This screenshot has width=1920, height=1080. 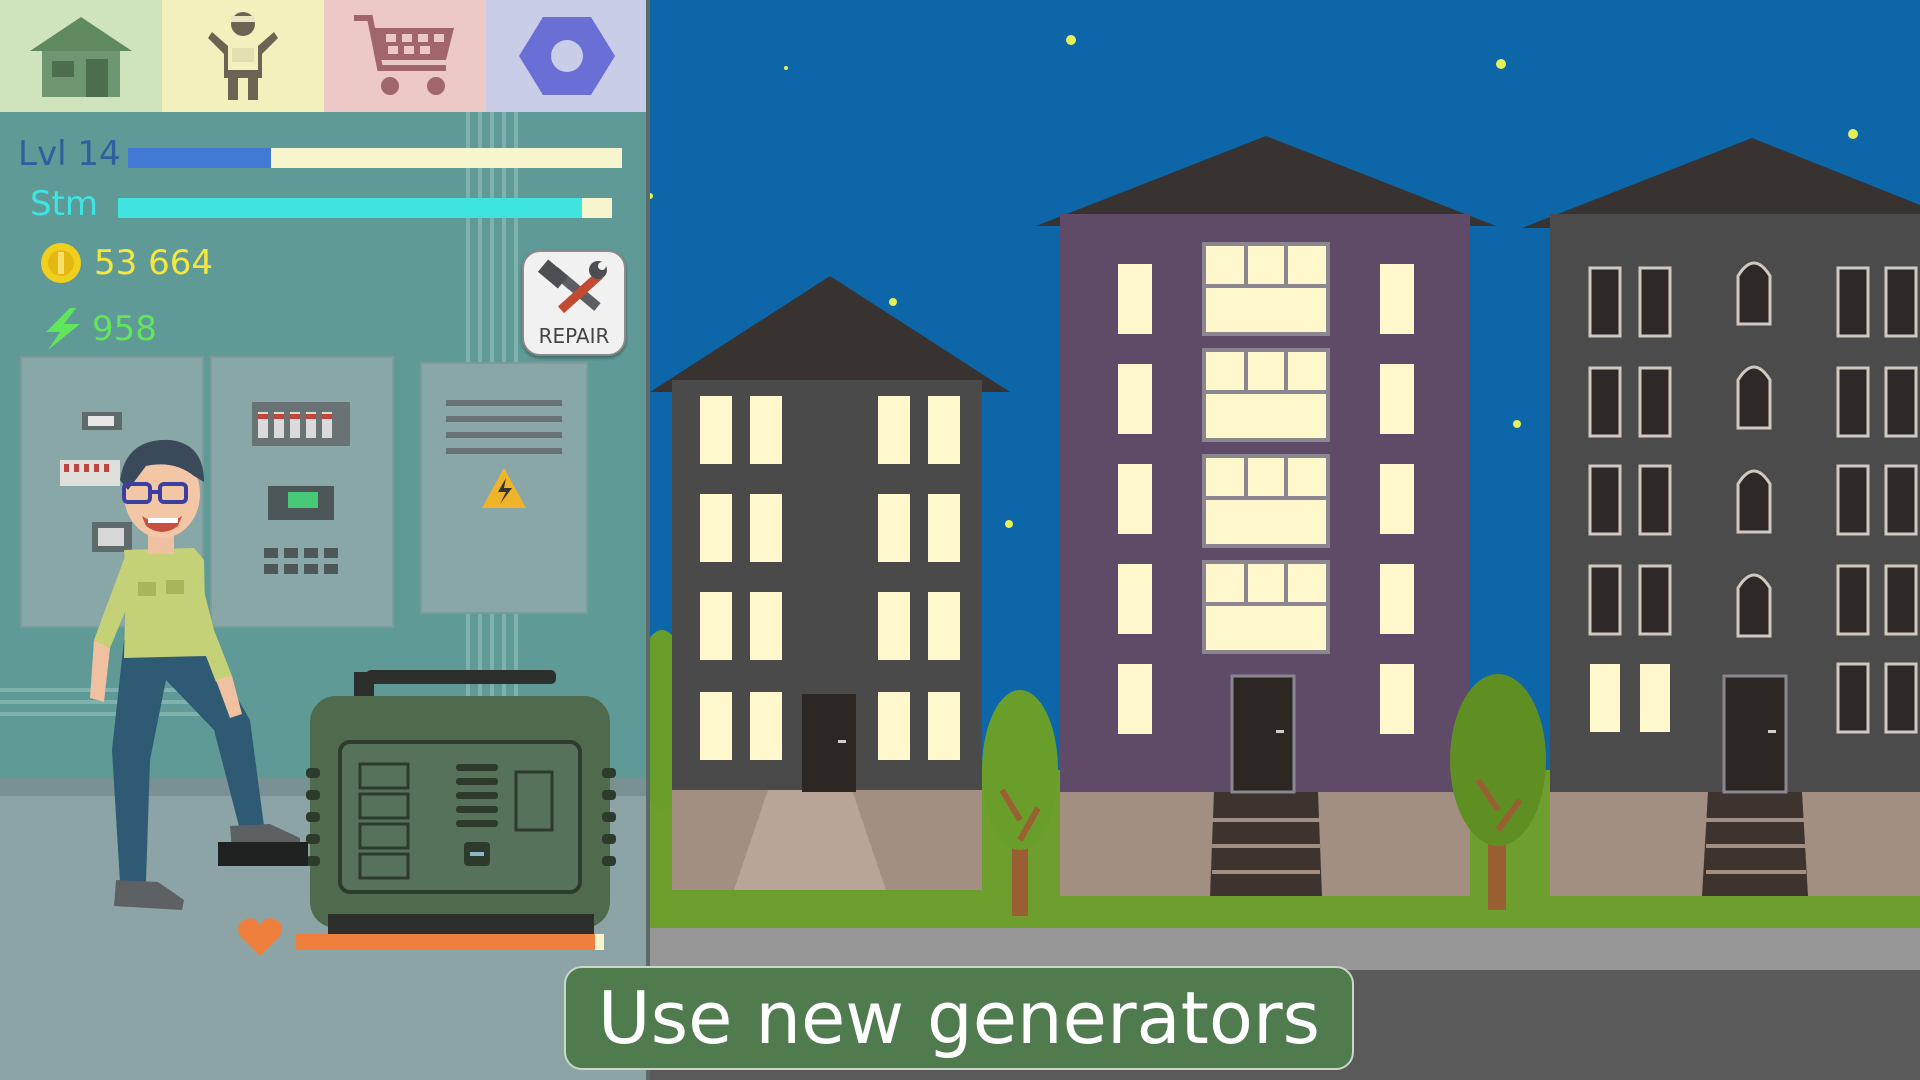 What do you see at coordinates (63, 329) in the screenshot?
I see `lightning-icon` at bounding box center [63, 329].